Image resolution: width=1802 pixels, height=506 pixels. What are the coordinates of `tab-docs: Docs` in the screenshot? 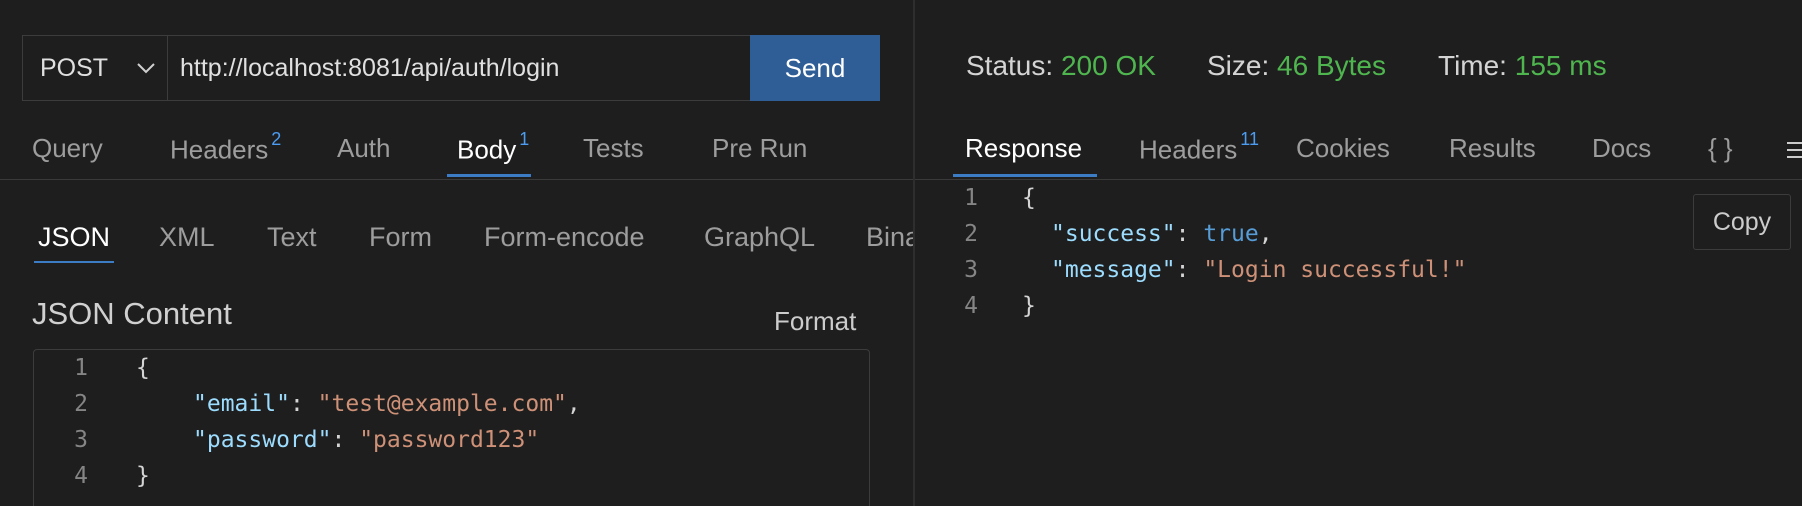 It's located at (1621, 148).